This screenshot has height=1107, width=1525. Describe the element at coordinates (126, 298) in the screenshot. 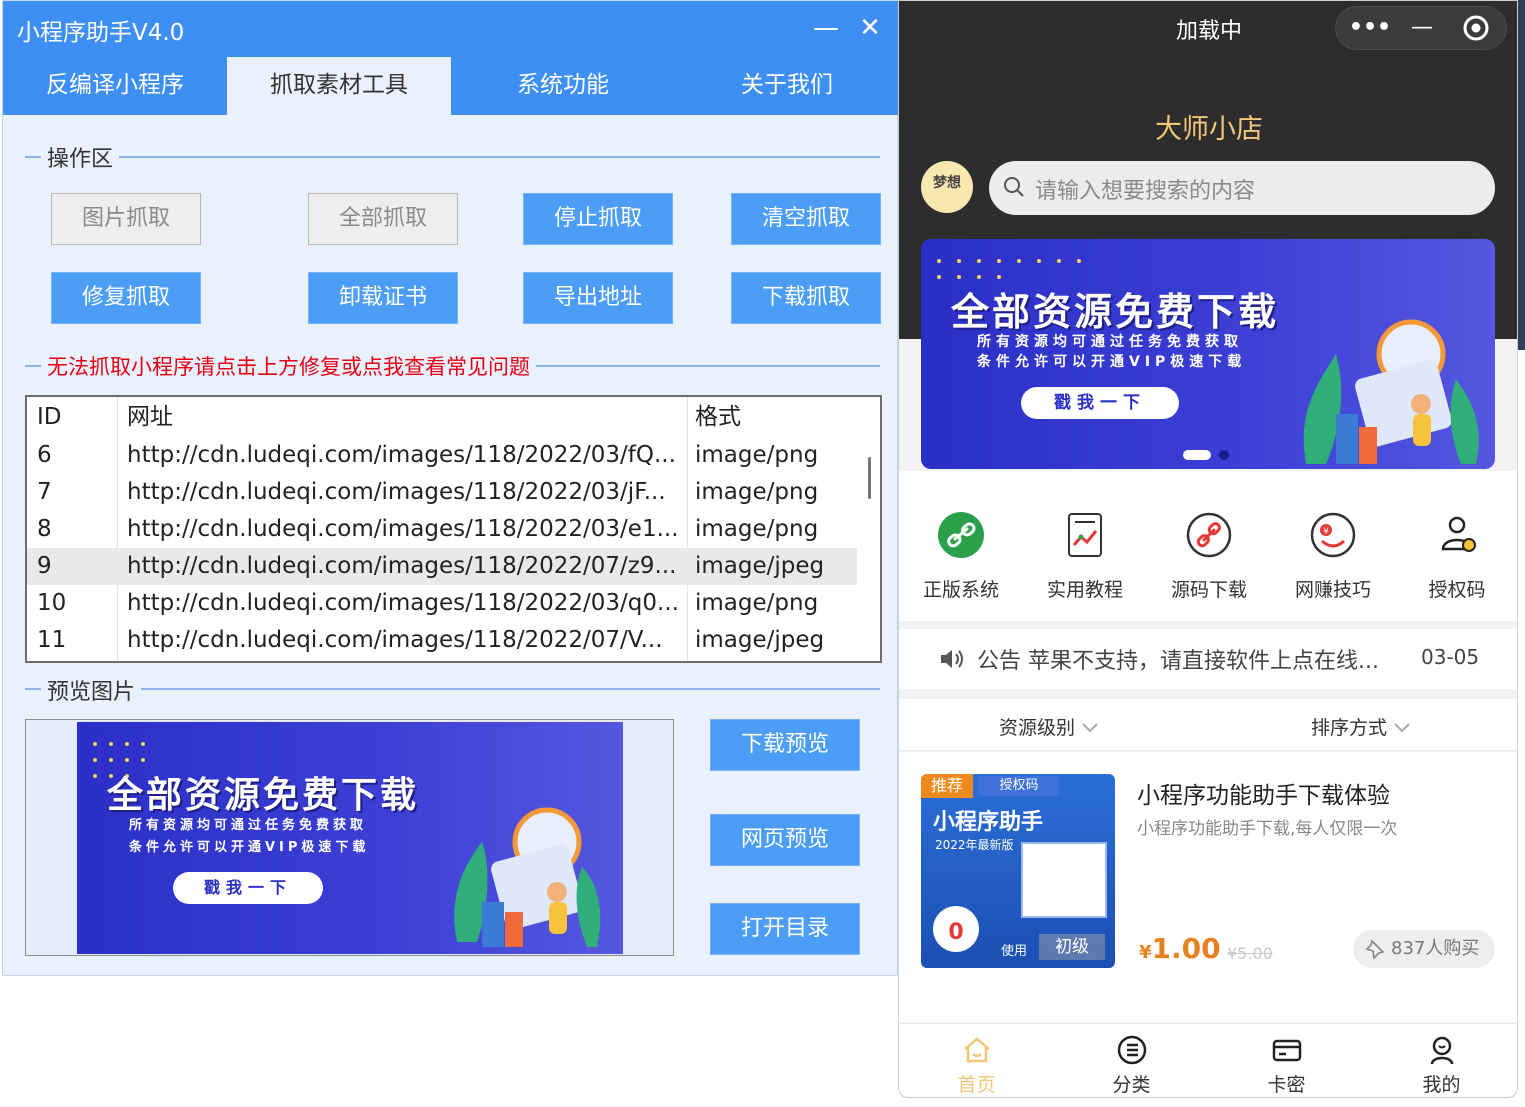

I see `repair-grab-button: 修复抓取` at that location.